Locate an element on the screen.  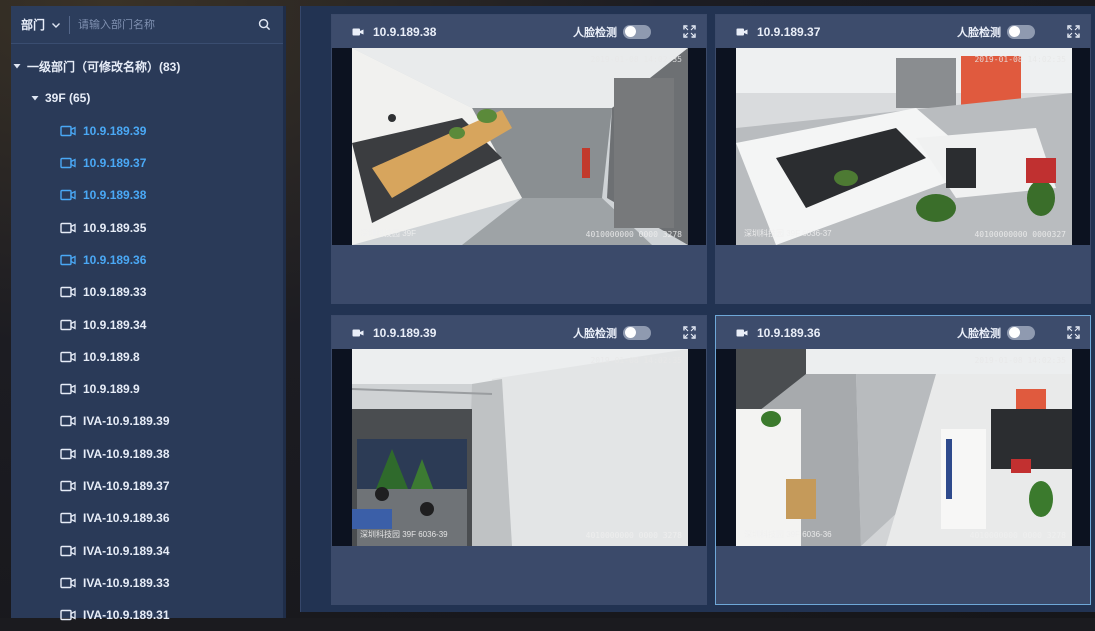
tree-item-label: 10.9.189.33 is located at coordinates (115, 292).